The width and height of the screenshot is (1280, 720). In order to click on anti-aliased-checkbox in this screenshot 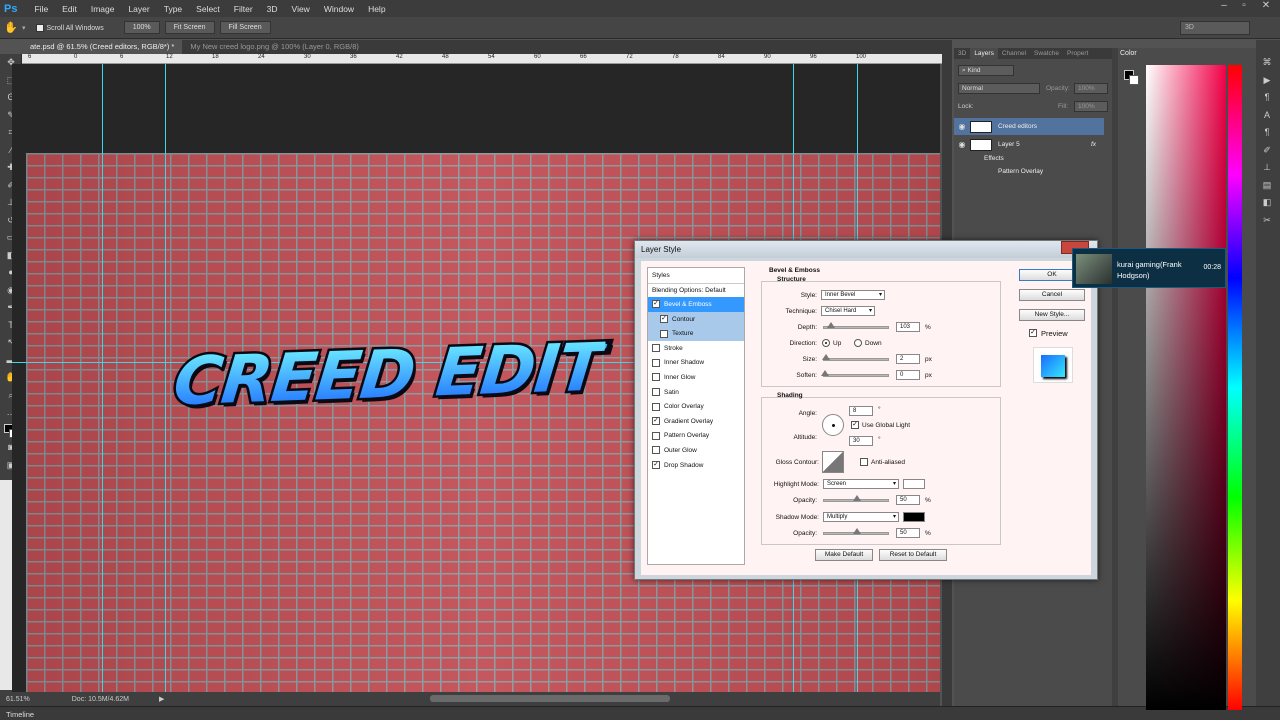, I will do `click(864, 462)`.